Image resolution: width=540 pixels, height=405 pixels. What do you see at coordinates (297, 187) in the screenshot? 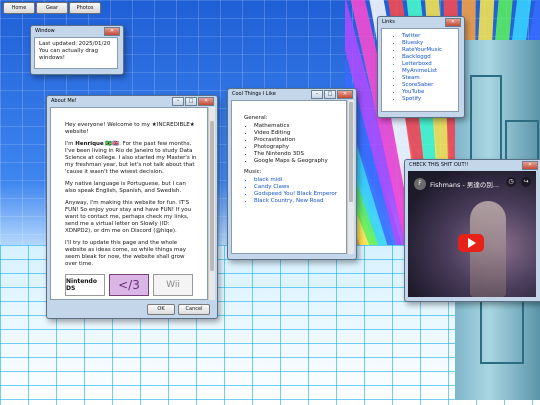
I see `link-item: Candy Claws` at bounding box center [297, 187].